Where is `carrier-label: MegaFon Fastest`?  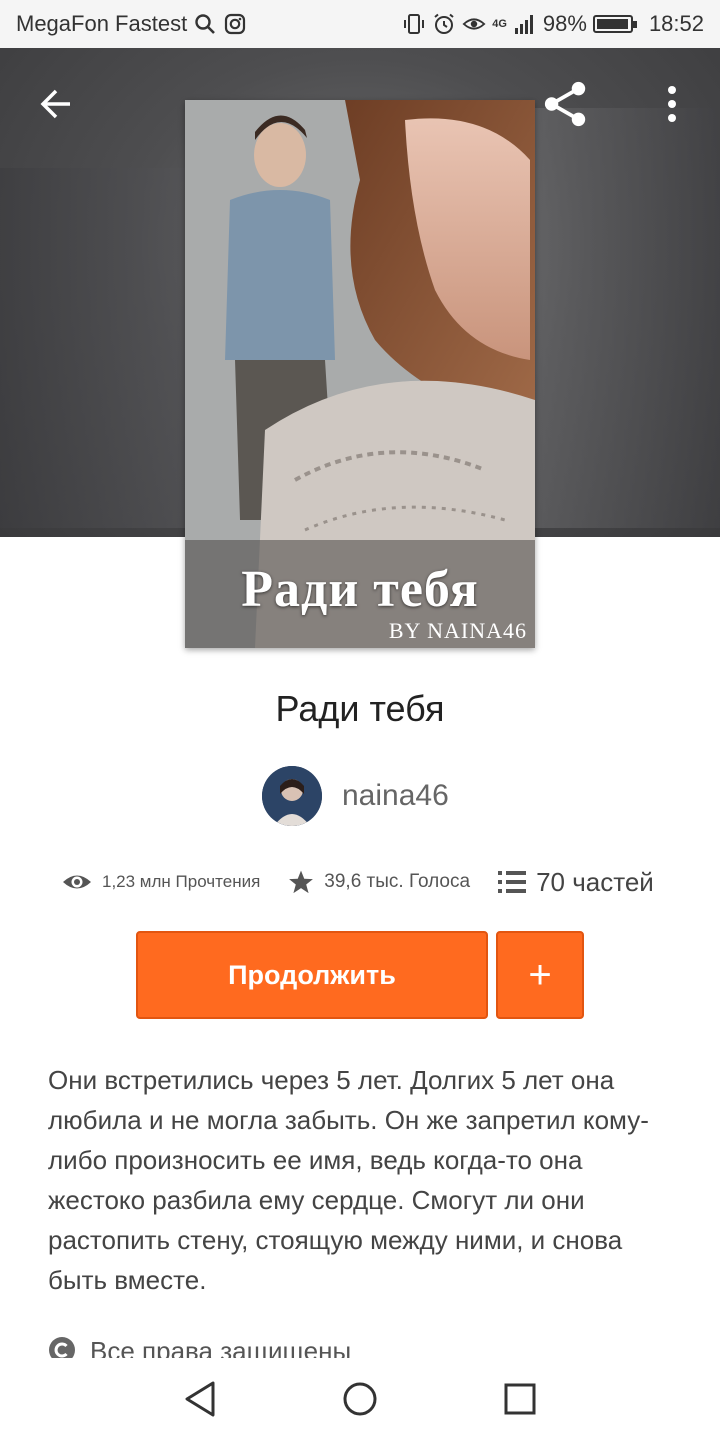 carrier-label: MegaFon Fastest is located at coordinates (102, 23).